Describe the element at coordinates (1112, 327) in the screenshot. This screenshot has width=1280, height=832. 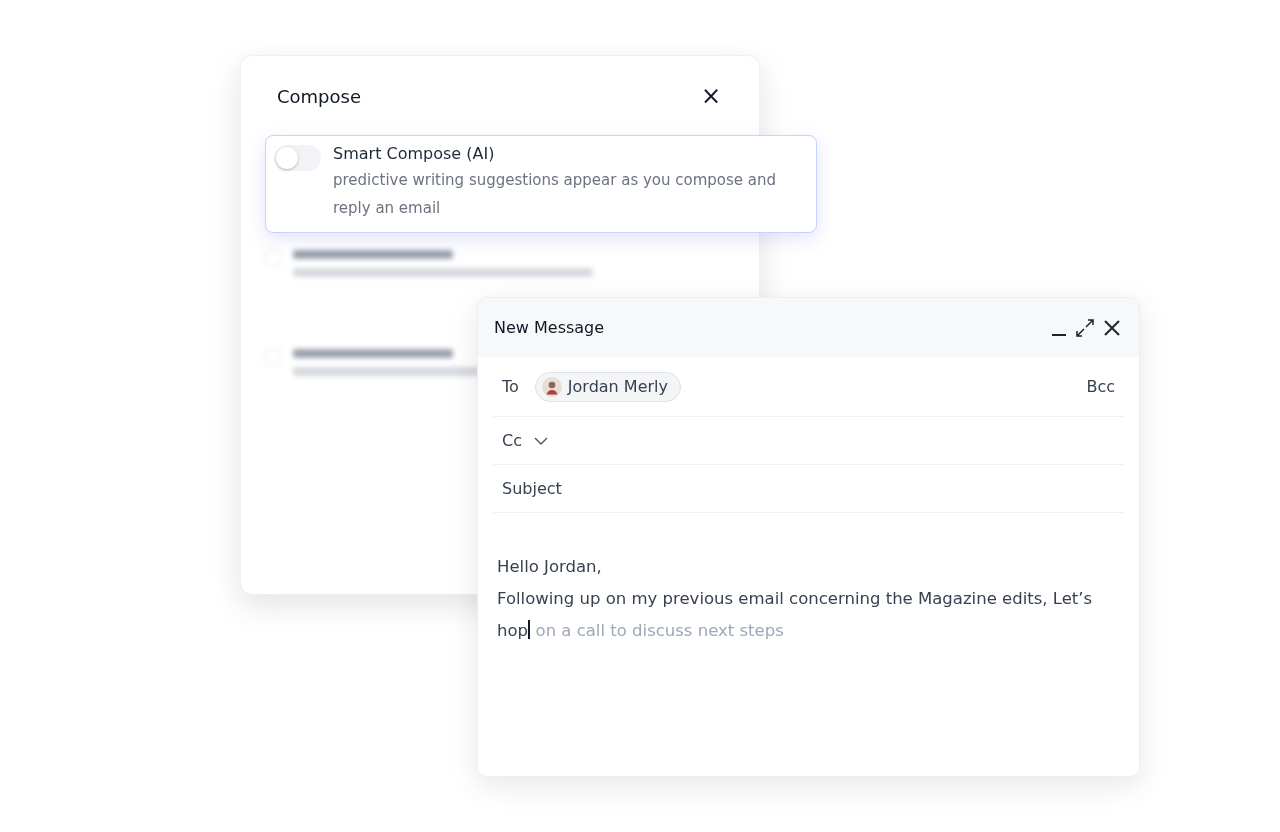
I see `close-icon` at that location.